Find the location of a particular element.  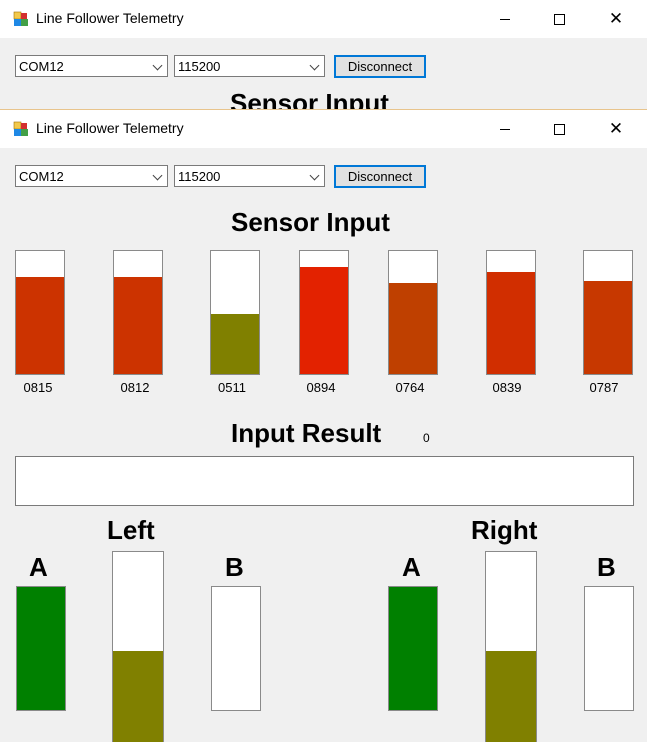

left-motor-center-bar is located at coordinates (138, 646).